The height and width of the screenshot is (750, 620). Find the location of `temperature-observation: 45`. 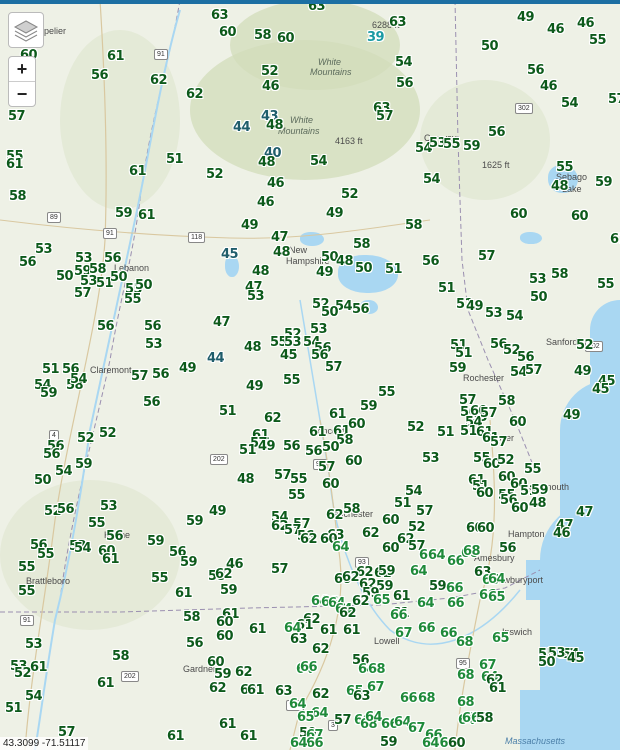

temperature-observation: 45 is located at coordinates (576, 658).